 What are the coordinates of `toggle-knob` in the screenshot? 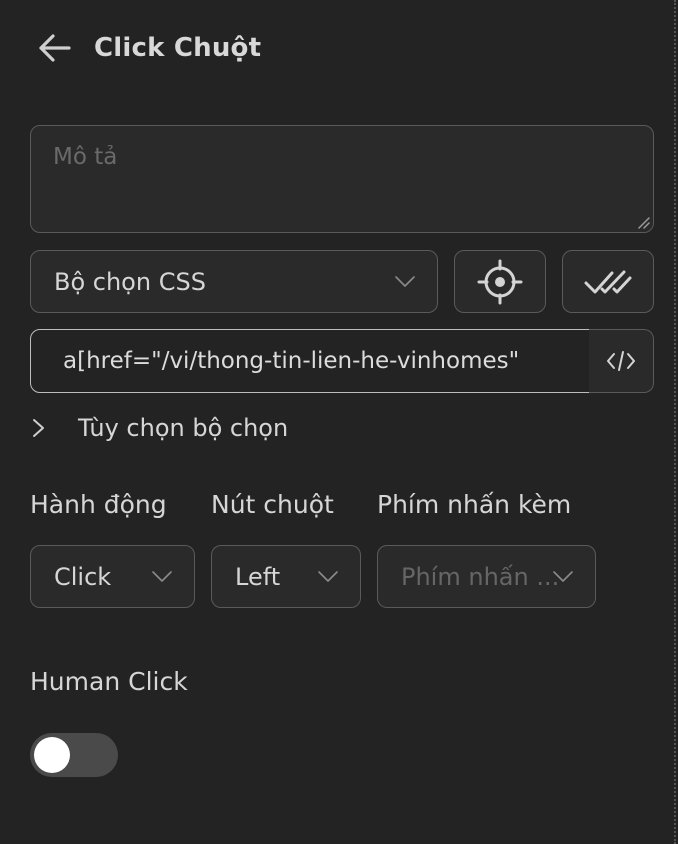 It's located at (52, 755).